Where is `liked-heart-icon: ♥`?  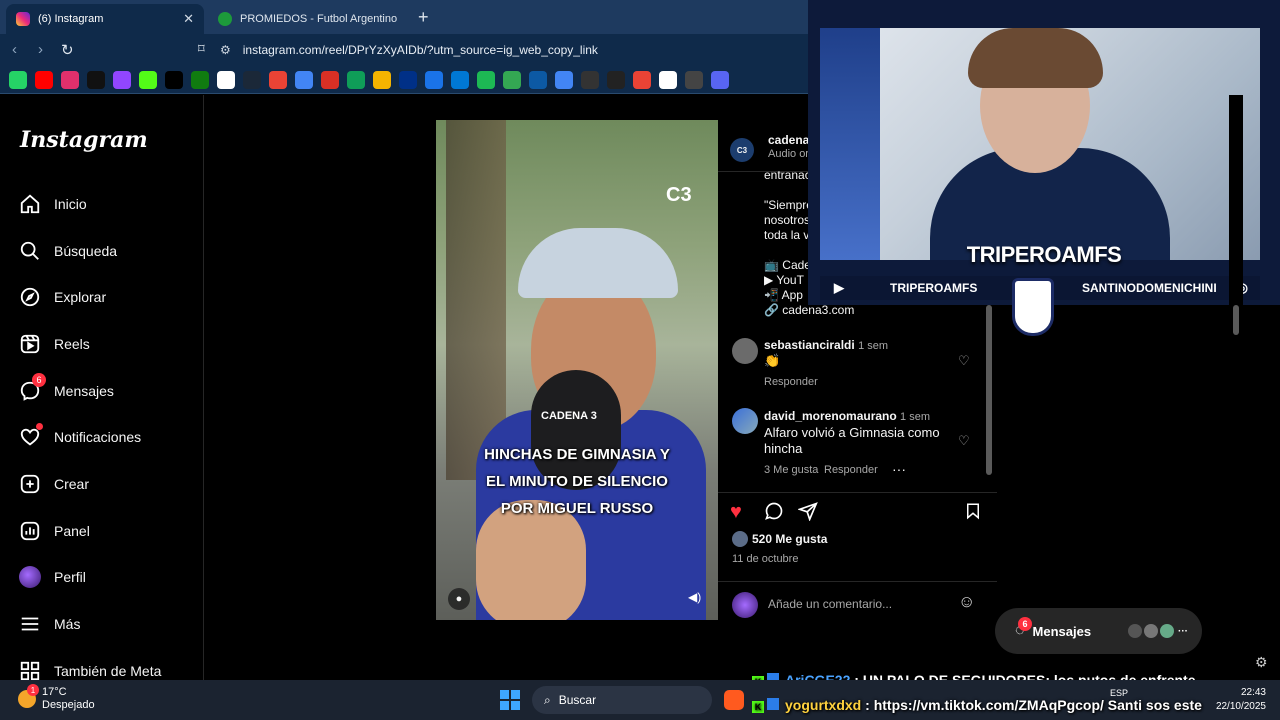 liked-heart-icon: ♥ is located at coordinates (736, 512).